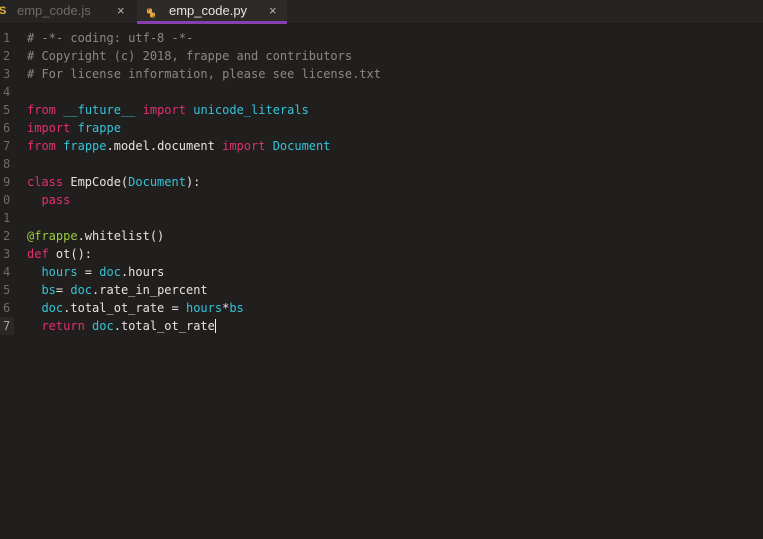 Image resolution: width=763 pixels, height=539 pixels. I want to click on tab-bar: S emp_code.js × emp_code.py ×, so click(381, 12).